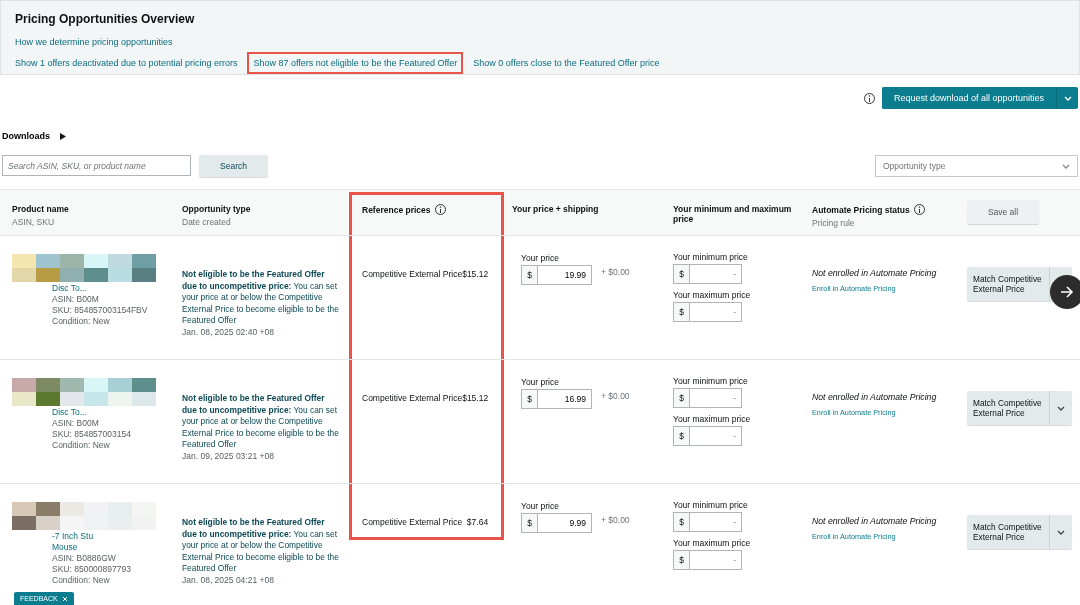 Image resolution: width=1080 pixels, height=605 pixels. I want to click on price-field: 19.99, so click(565, 275).